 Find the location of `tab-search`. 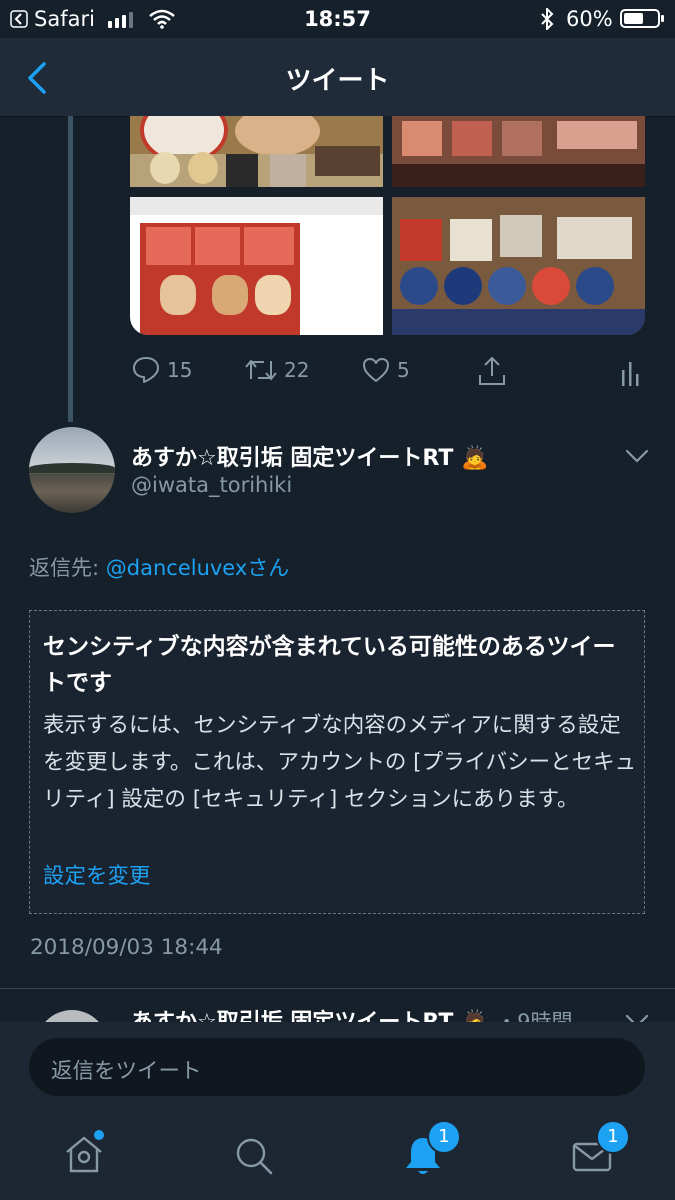

tab-search is located at coordinates (255, 1157).